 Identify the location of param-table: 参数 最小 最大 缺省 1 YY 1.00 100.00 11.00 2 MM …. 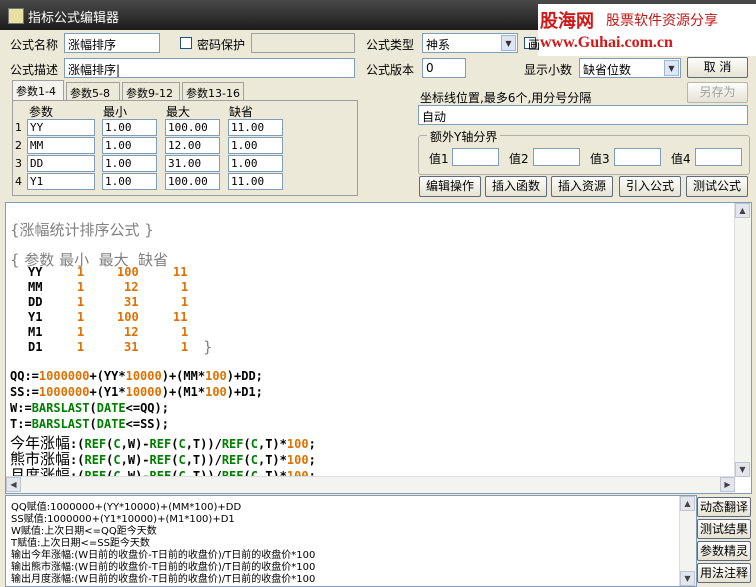
(185, 148).